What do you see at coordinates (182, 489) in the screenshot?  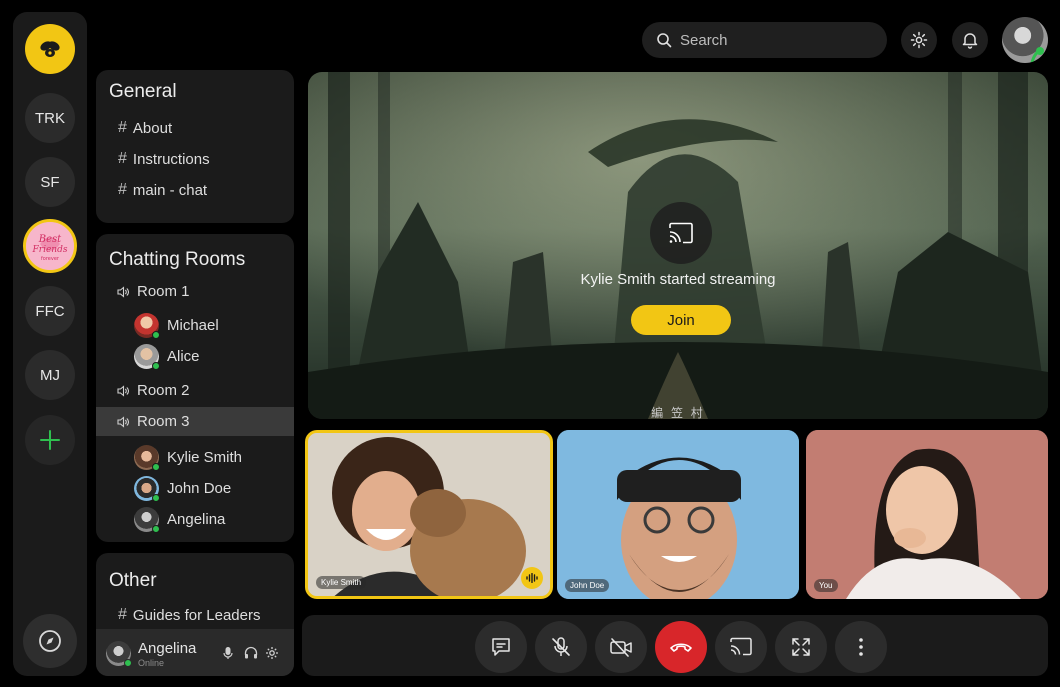 I see `member-john-doe: John Doe` at bounding box center [182, 489].